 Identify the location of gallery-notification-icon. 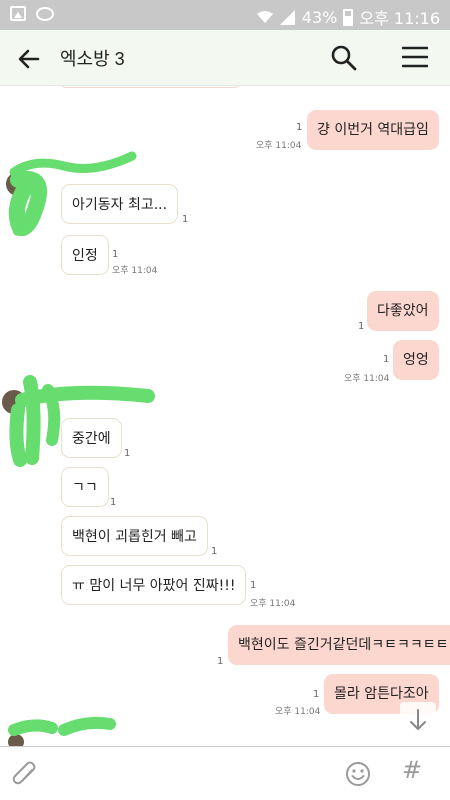
(18, 13).